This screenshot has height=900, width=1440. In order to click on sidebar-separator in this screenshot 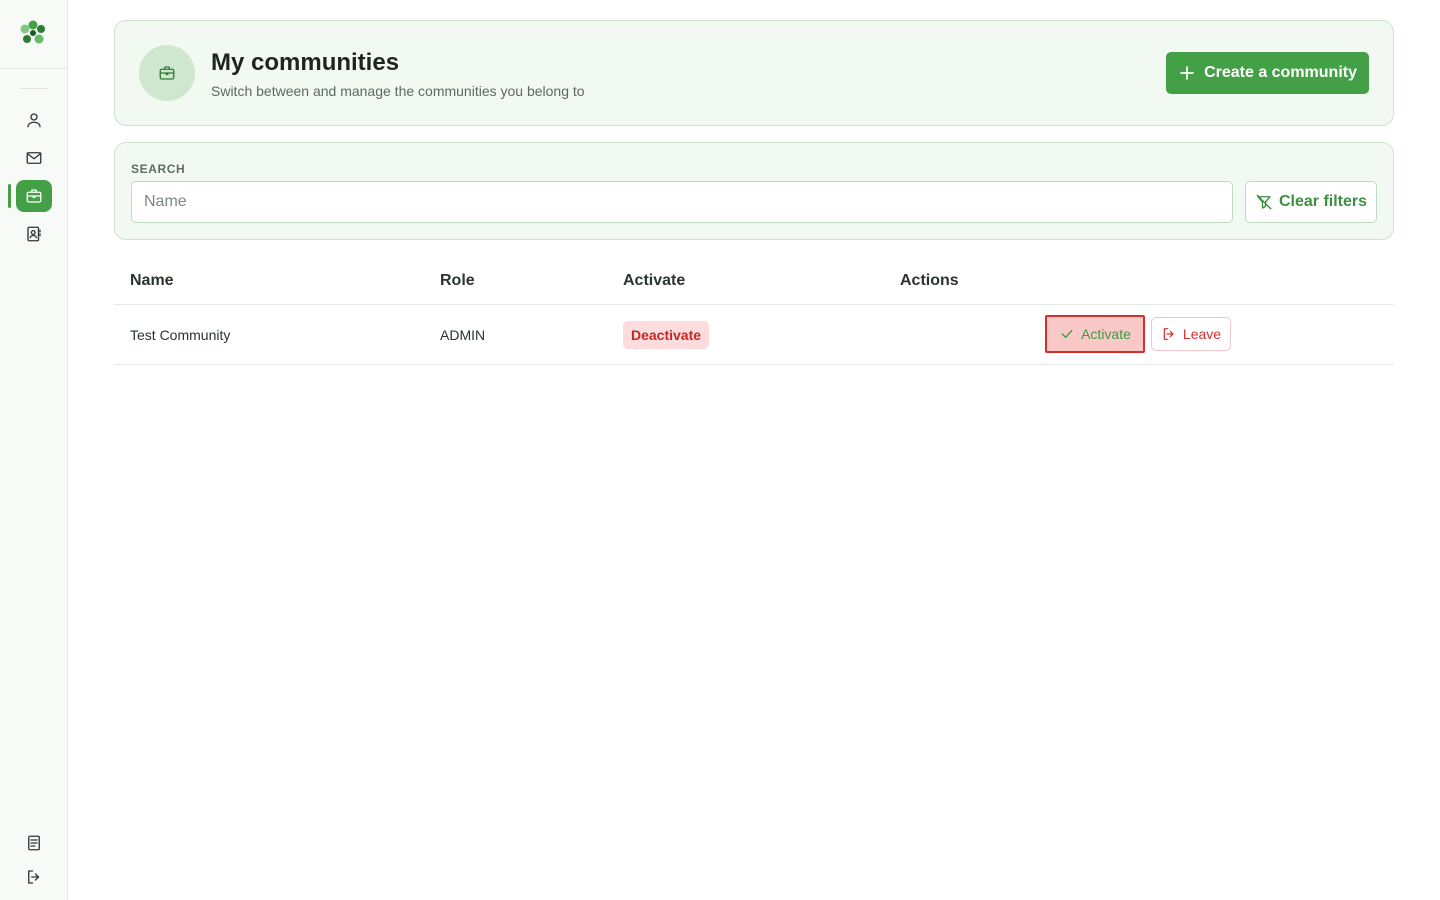, I will do `click(33, 88)`.